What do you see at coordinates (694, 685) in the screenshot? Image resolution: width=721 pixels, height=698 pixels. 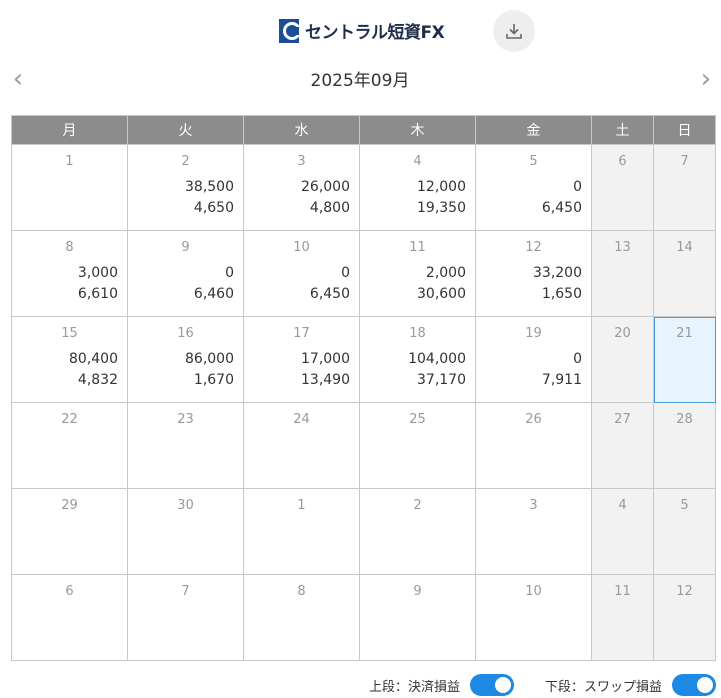 I see `swap-pl-toggle` at bounding box center [694, 685].